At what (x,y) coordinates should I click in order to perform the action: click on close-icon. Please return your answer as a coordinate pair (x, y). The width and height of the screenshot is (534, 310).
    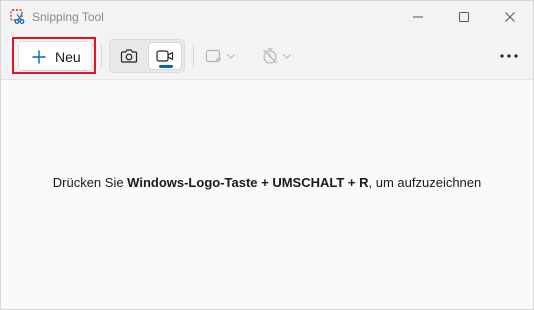
    Looking at the image, I should click on (510, 17).